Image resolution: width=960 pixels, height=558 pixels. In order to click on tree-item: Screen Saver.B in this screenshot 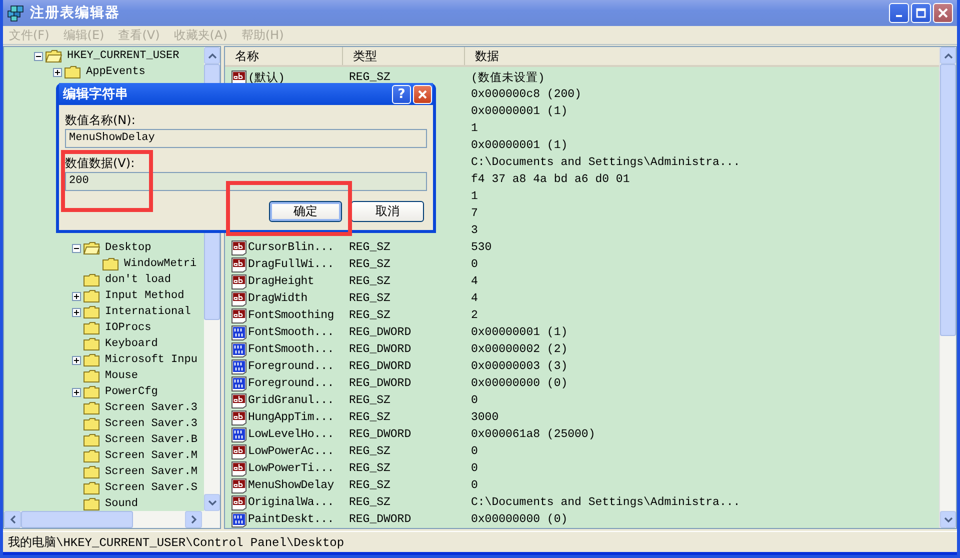, I will do `click(151, 440)`.